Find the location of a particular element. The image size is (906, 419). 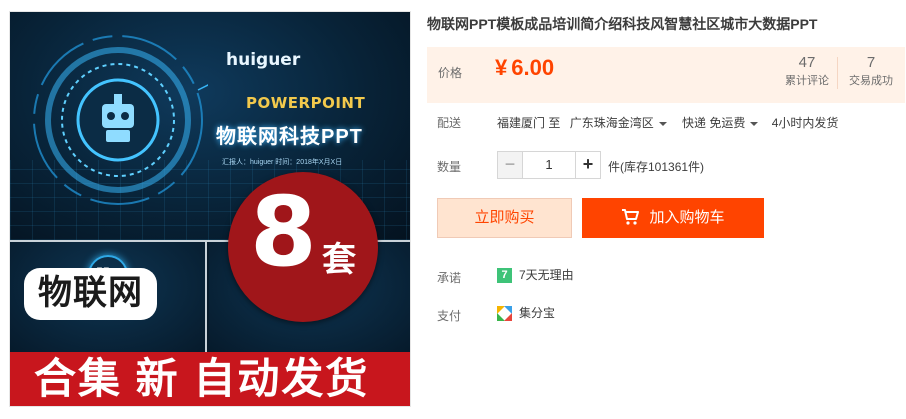

stat-separator is located at coordinates (837, 73).